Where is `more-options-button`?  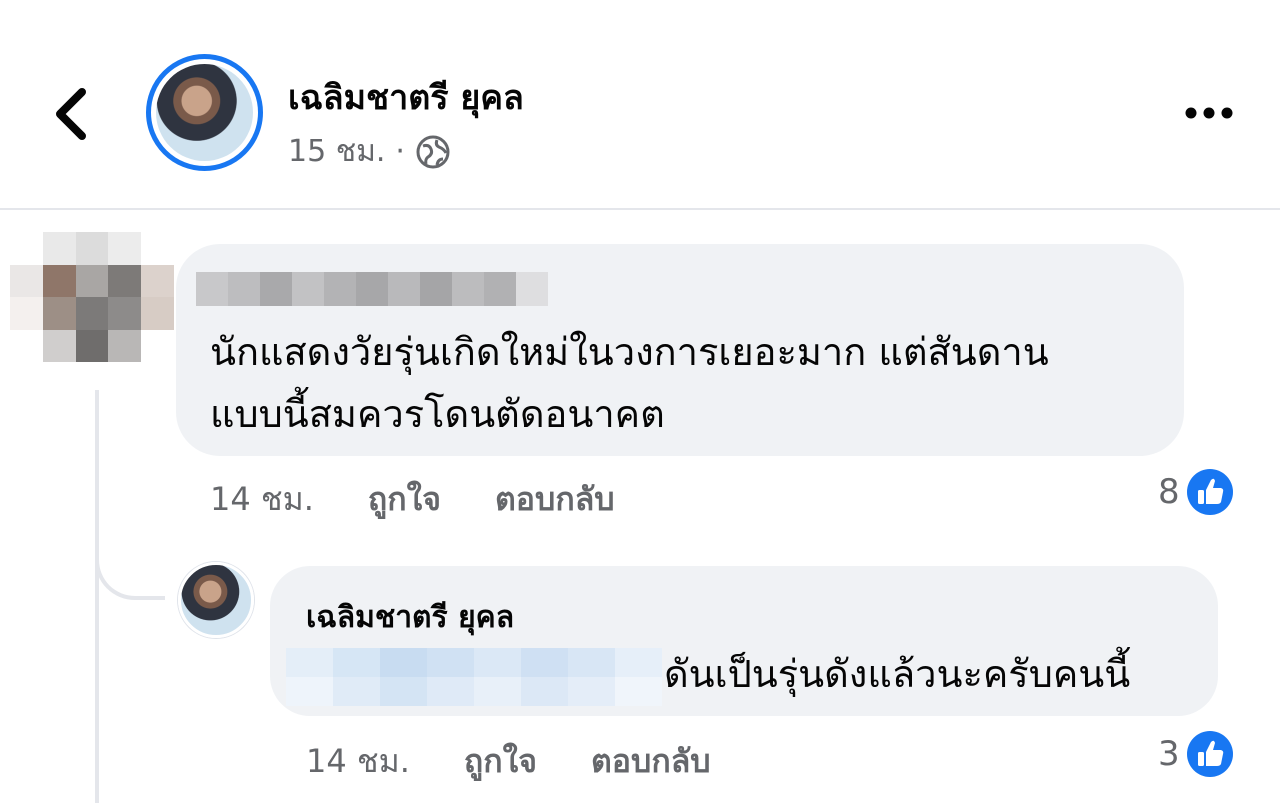 more-options-button is located at coordinates (1209, 113).